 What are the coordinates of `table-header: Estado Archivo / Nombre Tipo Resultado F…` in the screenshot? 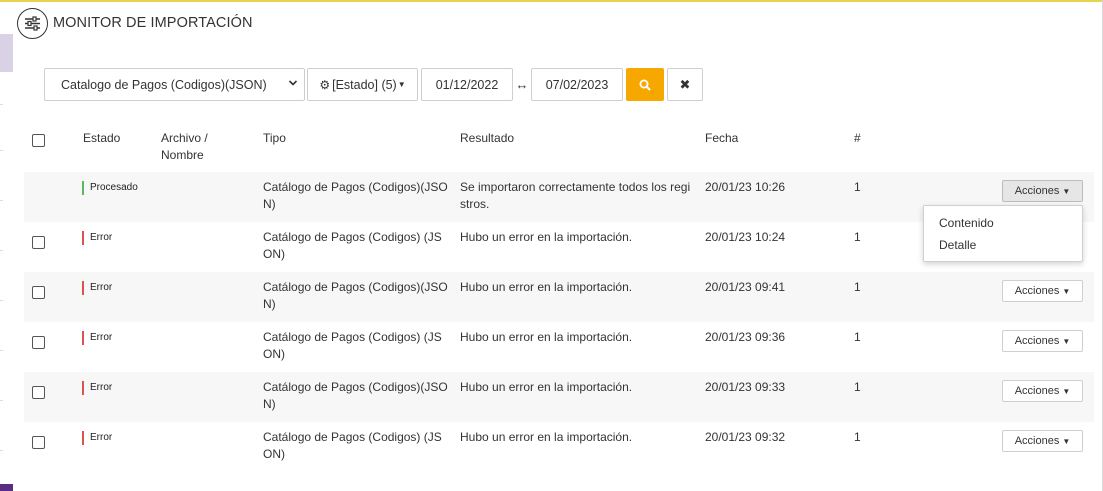 It's located at (559, 147).